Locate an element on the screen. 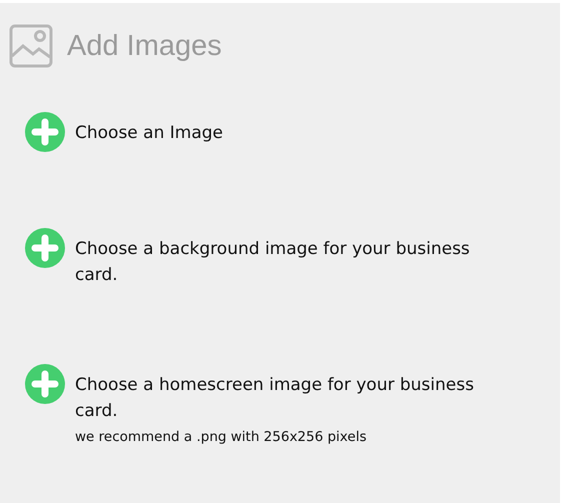 The image size is (564, 503). image-icon is located at coordinates (31, 46).